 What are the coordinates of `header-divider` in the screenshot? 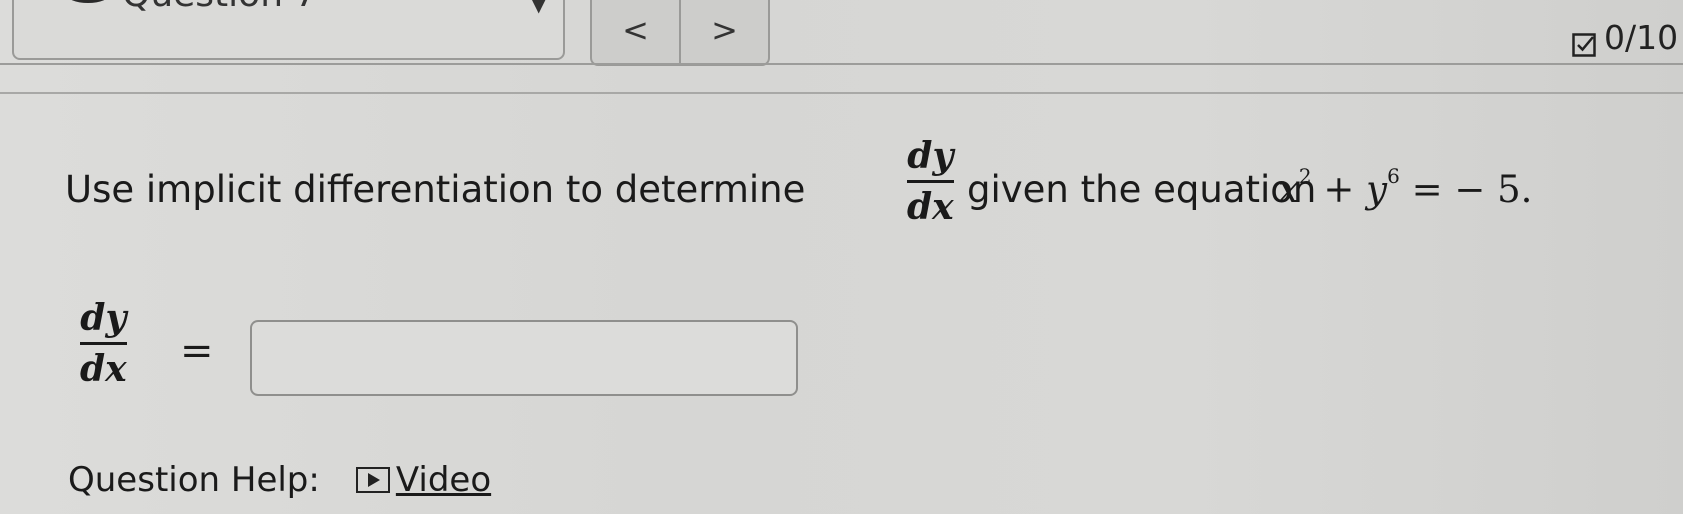 It's located at (841, 64).